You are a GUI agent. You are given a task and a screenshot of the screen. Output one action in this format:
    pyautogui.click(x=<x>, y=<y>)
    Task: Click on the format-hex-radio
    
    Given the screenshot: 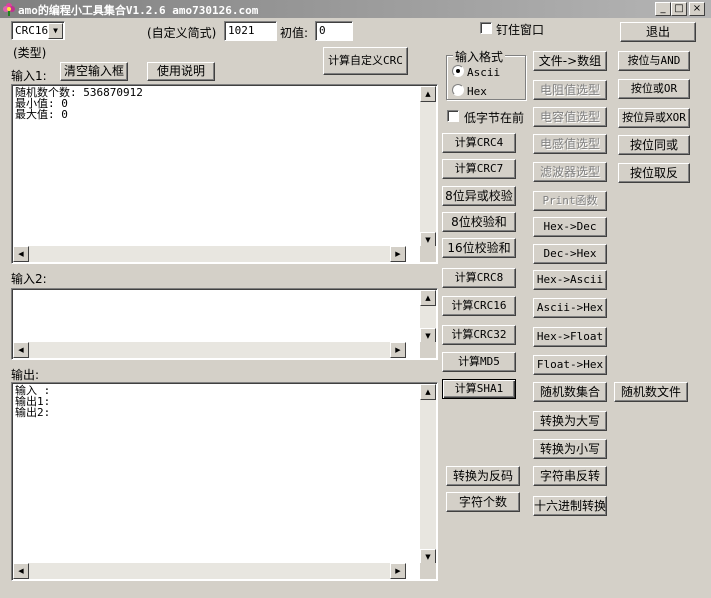 What is the action you would take?
    pyautogui.click(x=458, y=90)
    